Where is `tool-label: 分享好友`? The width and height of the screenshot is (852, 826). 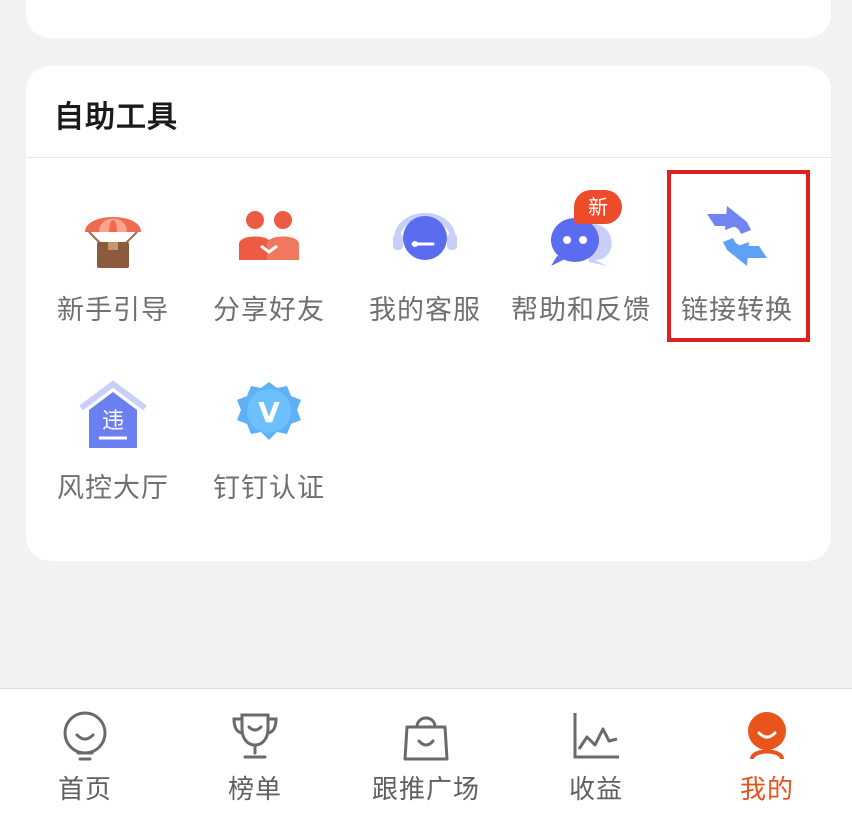 tool-label: 分享好友 is located at coordinates (269, 310).